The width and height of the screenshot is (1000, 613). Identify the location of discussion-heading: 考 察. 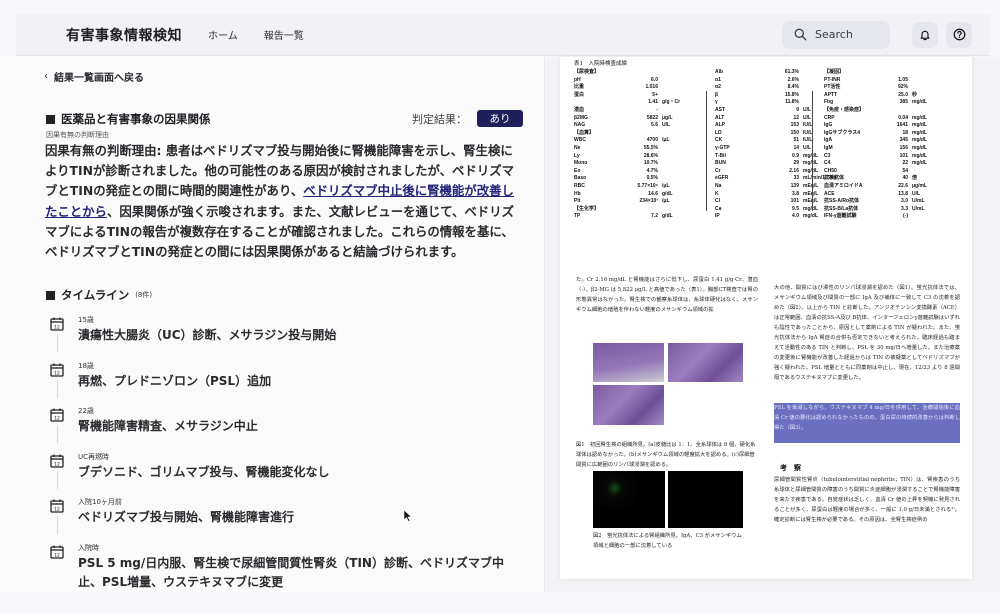
(790, 467).